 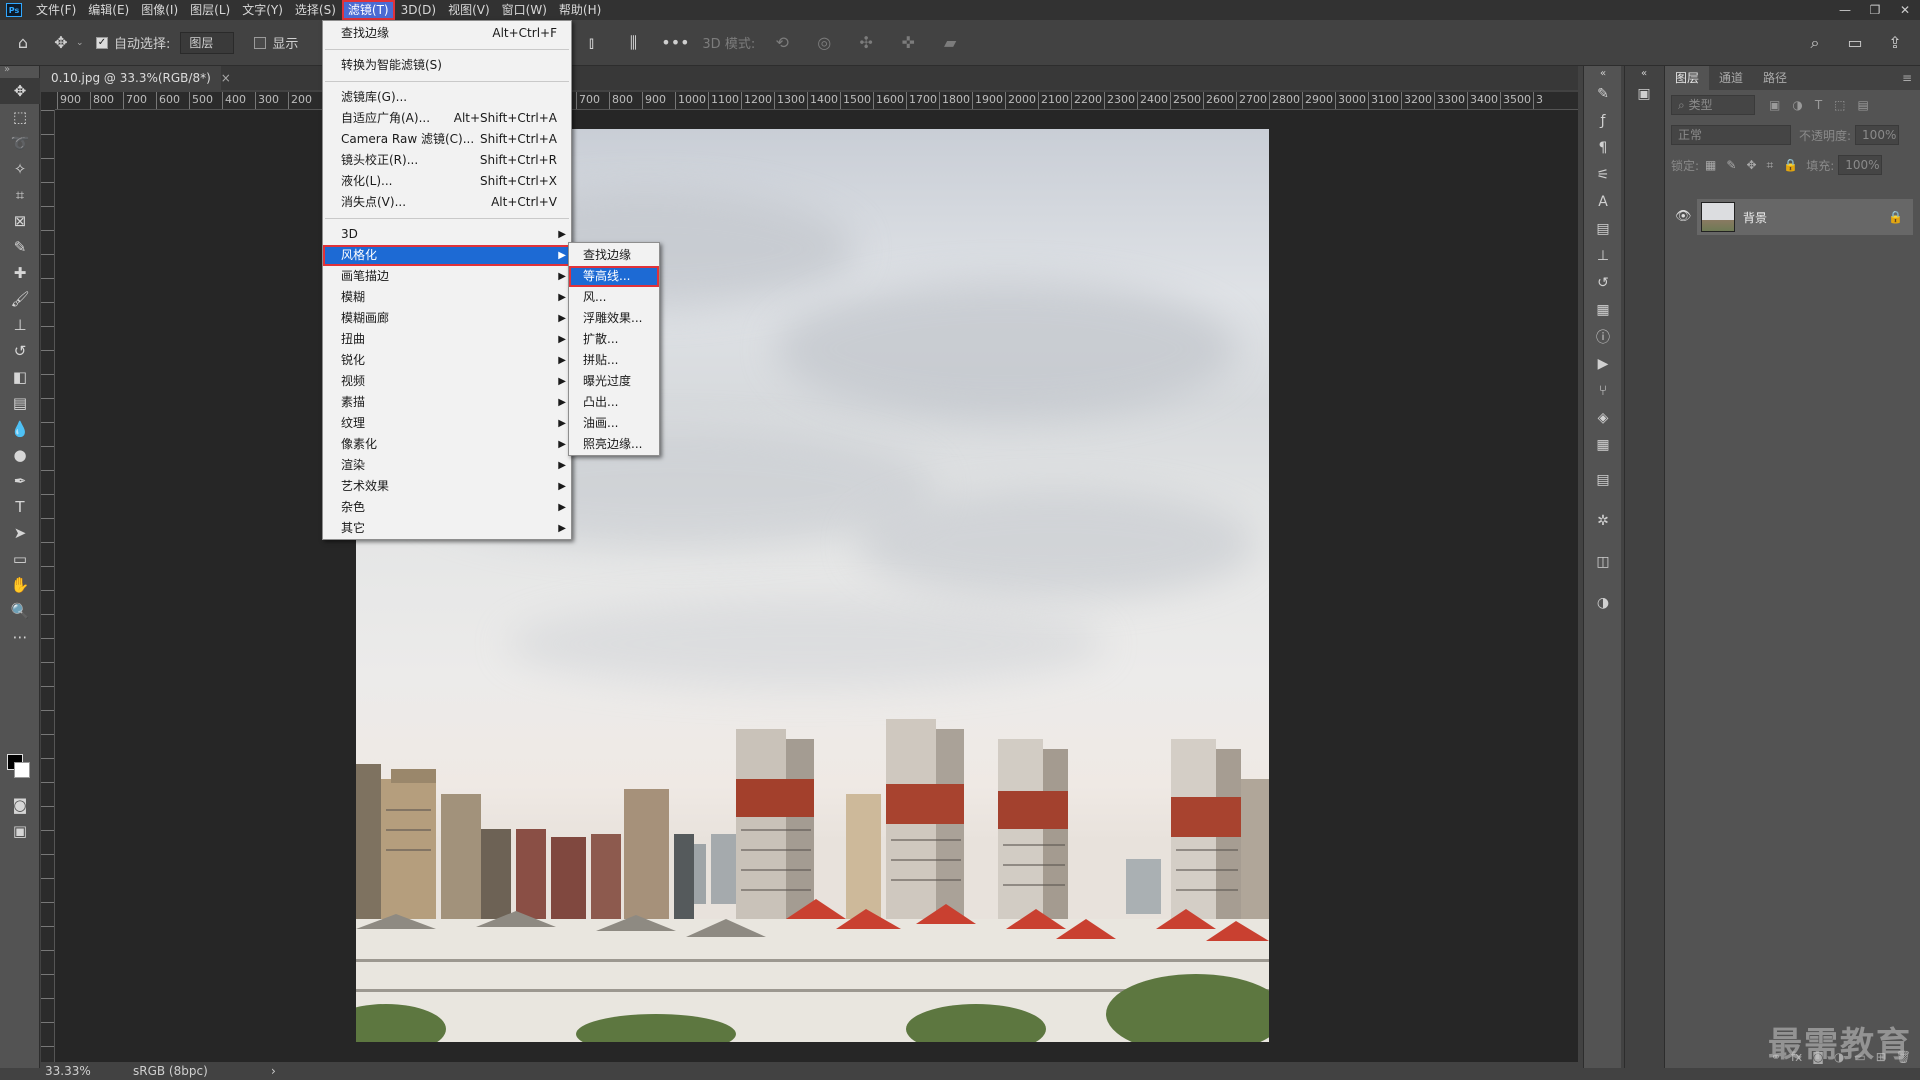 What do you see at coordinates (1731, 165) in the screenshot?
I see `lock-pixels-icon: ✎` at bounding box center [1731, 165].